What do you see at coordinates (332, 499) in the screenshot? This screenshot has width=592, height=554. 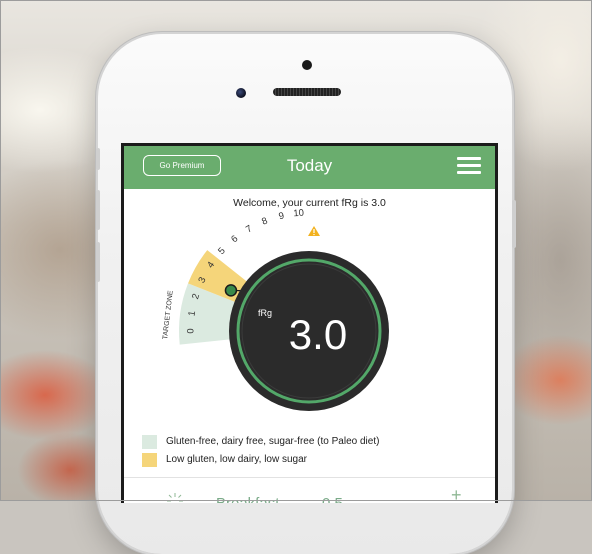 I see `meal-value: 0.5` at bounding box center [332, 499].